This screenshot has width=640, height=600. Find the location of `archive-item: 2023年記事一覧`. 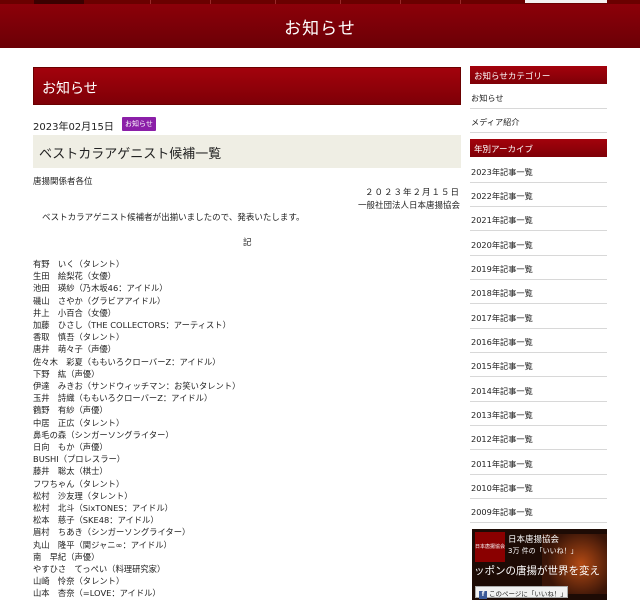

archive-item: 2023年記事一覧 is located at coordinates (538, 171).